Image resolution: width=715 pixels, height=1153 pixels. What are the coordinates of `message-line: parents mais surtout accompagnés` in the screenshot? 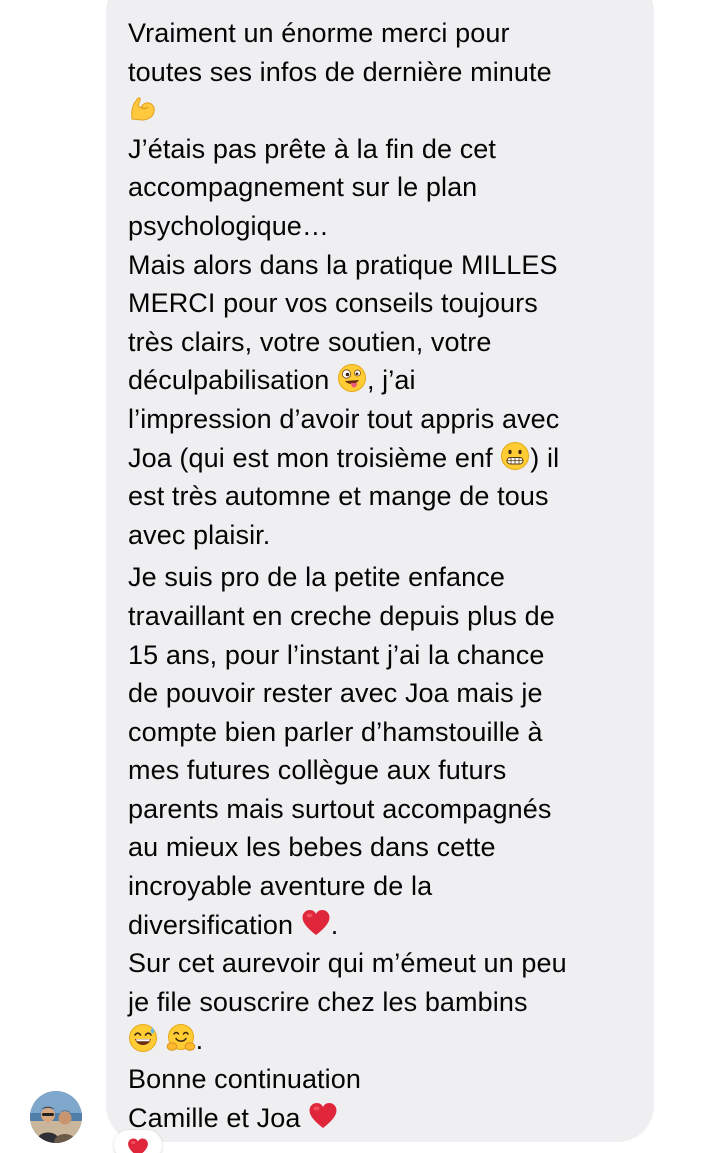 It's located at (340, 808).